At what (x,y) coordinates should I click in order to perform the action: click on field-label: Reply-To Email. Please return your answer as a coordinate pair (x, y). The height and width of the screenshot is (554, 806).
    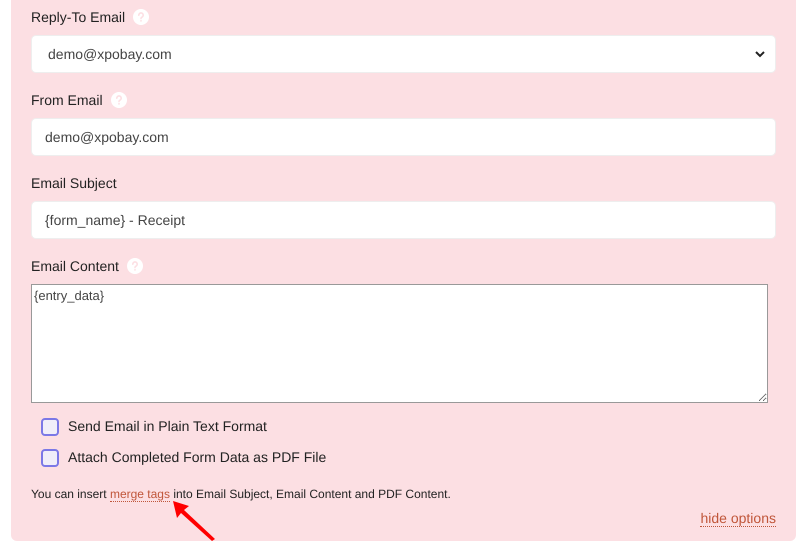
    Looking at the image, I should click on (78, 17).